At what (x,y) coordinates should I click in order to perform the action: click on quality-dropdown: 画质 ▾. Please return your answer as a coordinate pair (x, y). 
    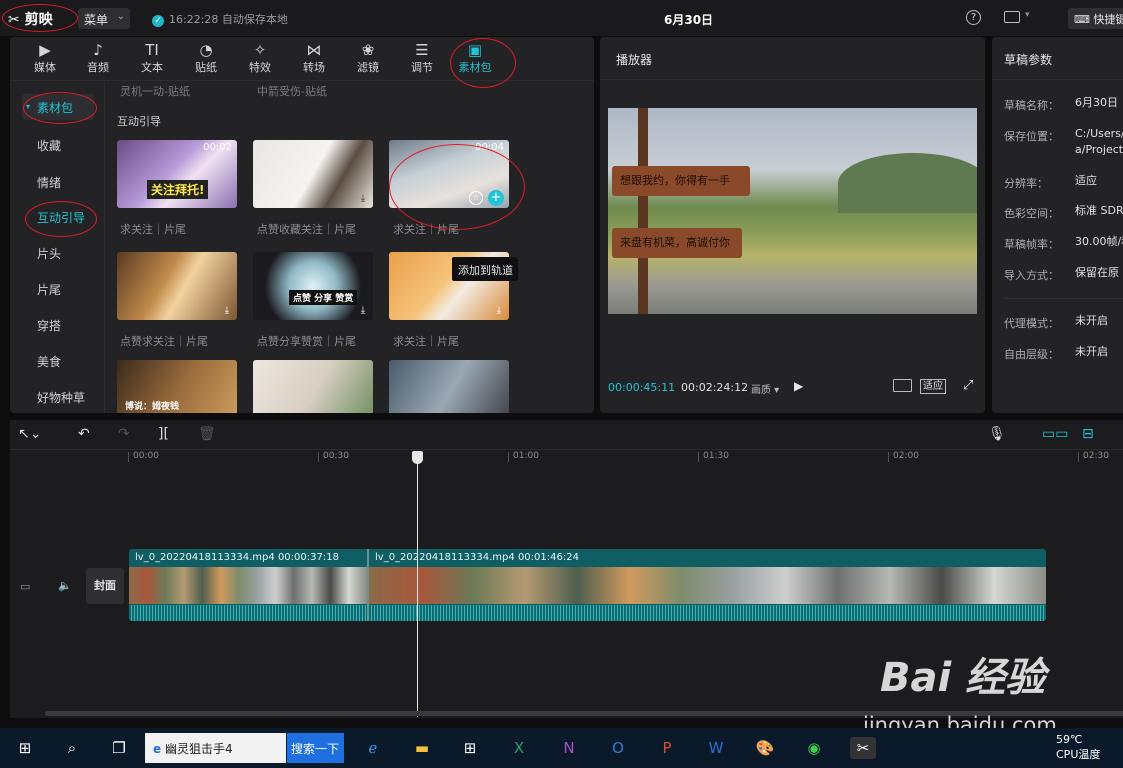
    Looking at the image, I should click on (765, 388).